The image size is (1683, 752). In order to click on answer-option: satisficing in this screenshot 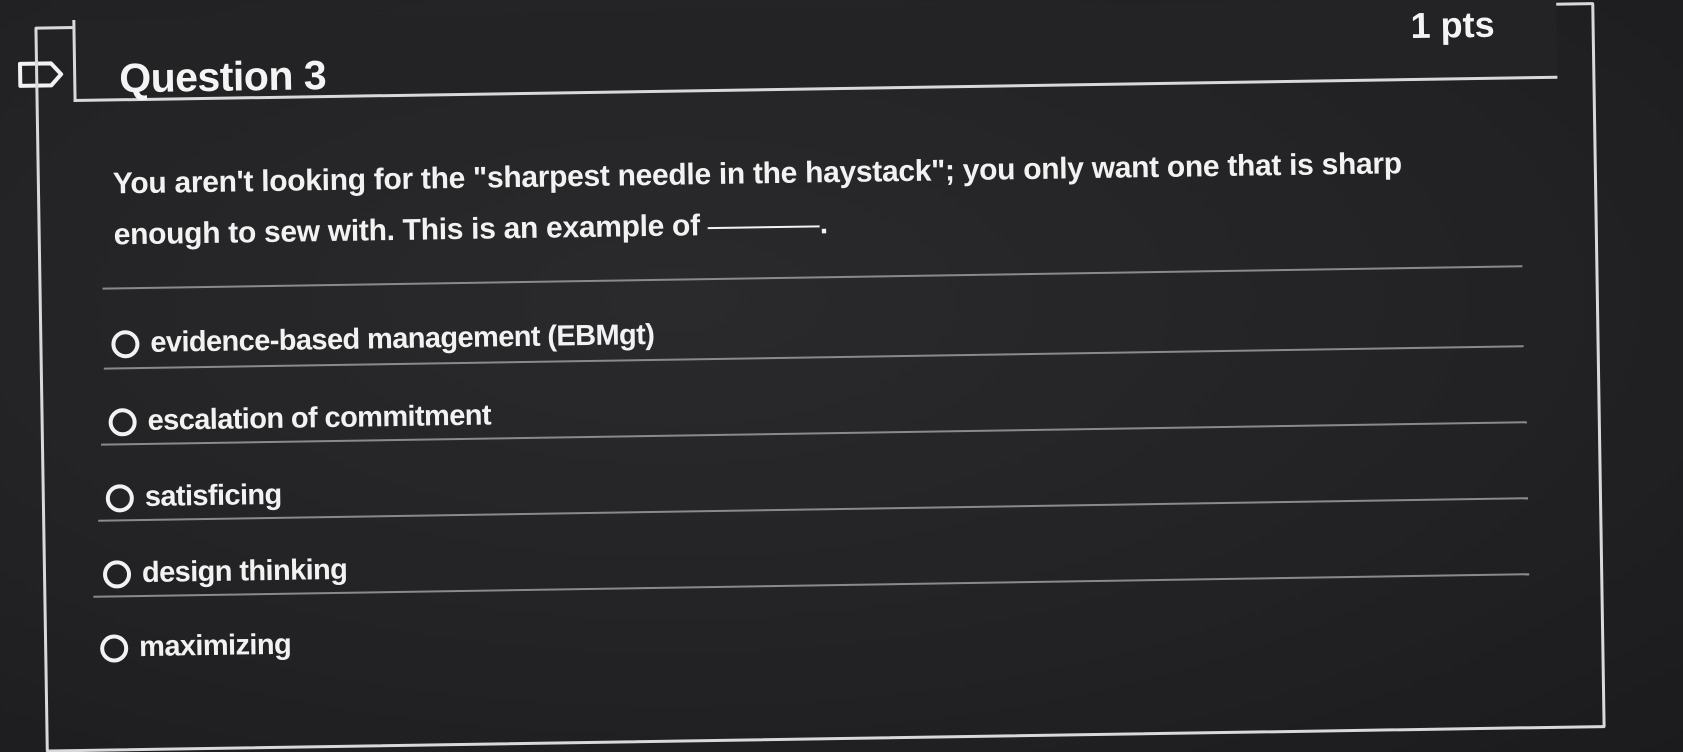, I will do `click(193, 496)`.